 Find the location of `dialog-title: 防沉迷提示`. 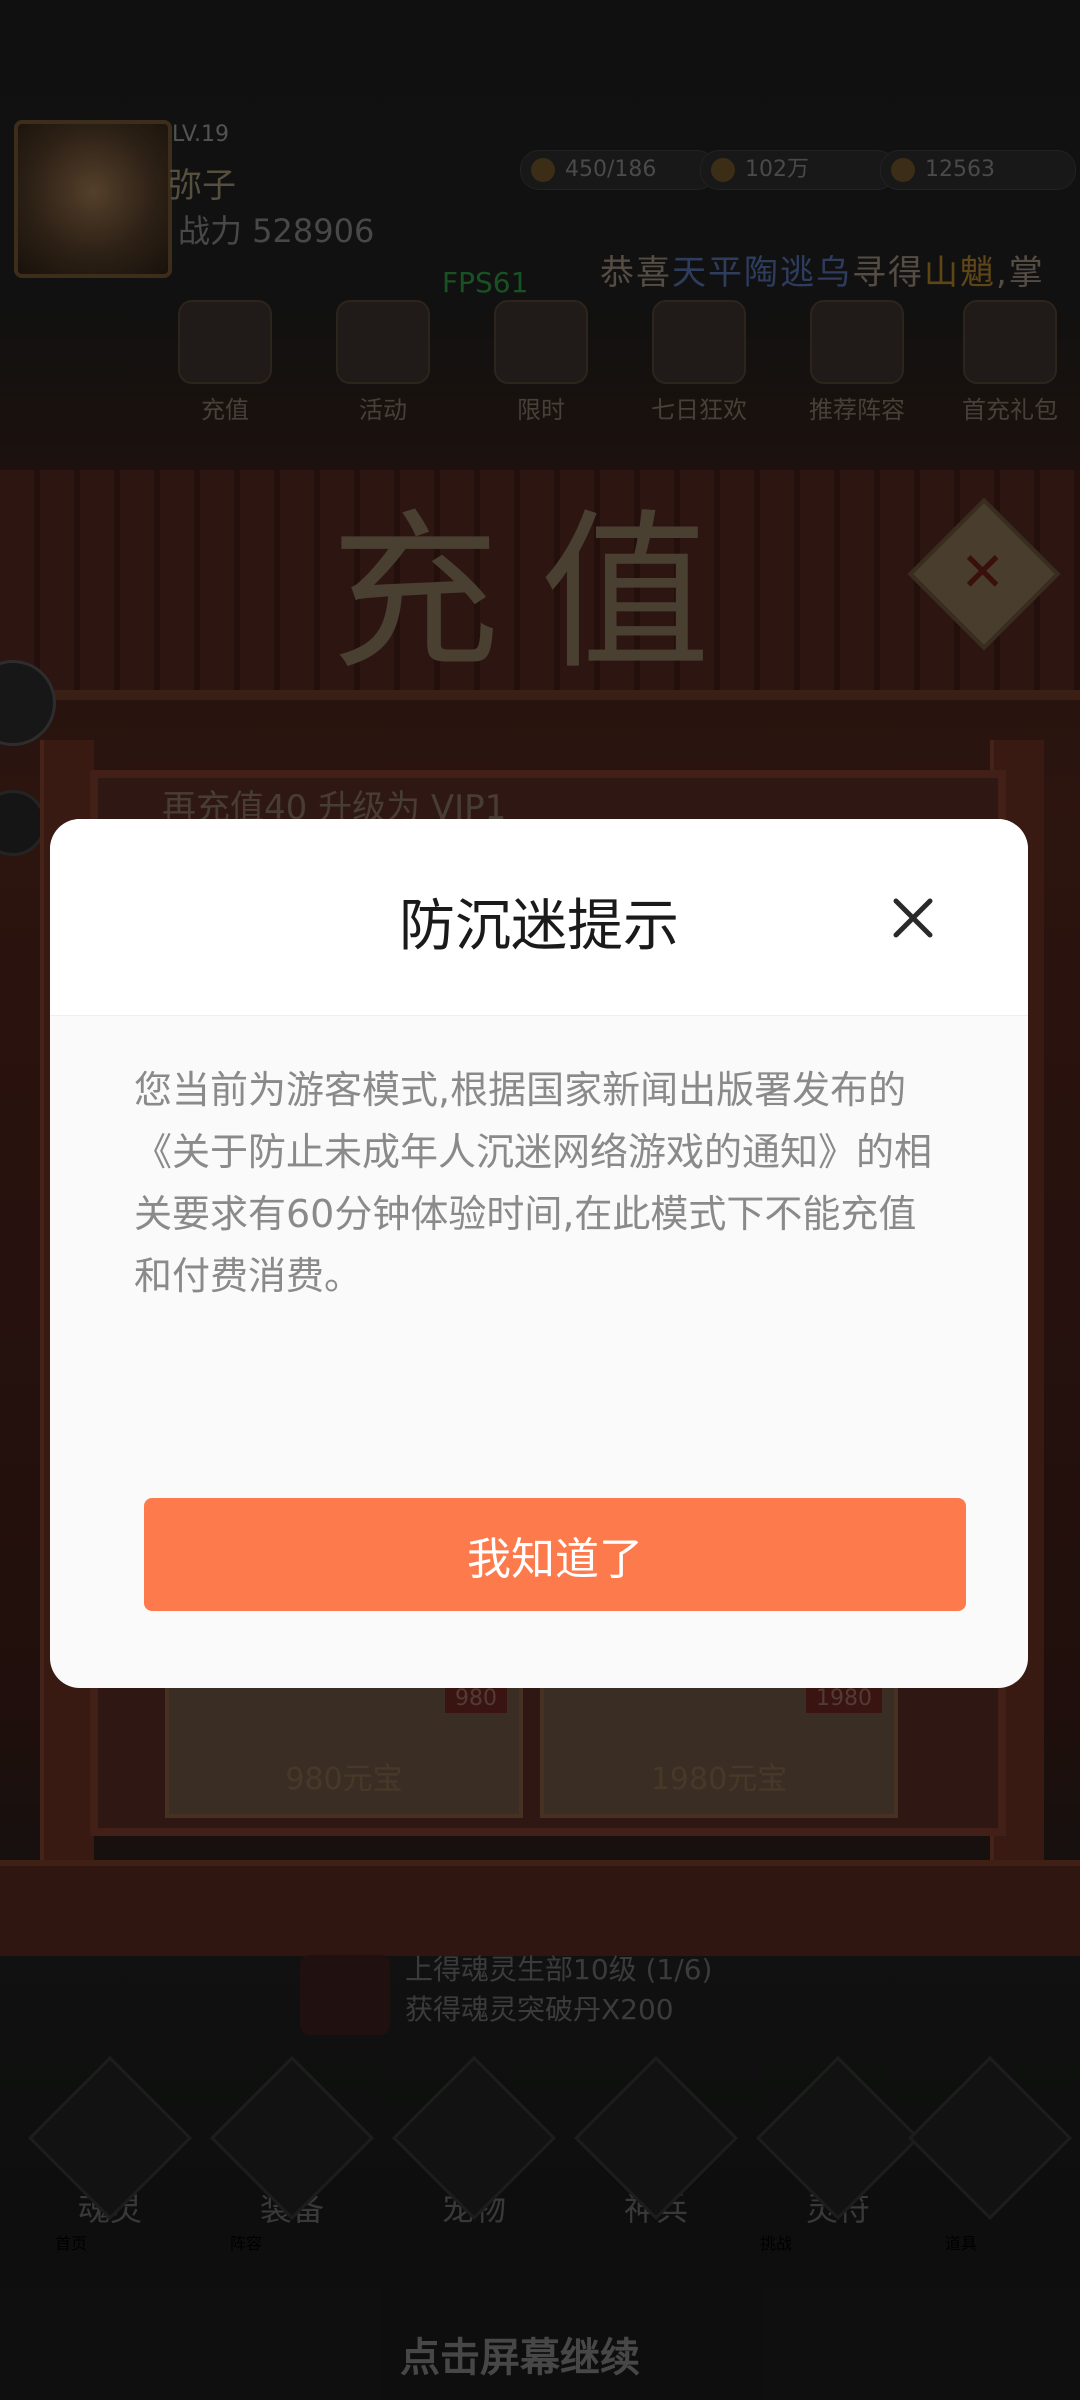

dialog-title: 防沉迷提示 is located at coordinates (539, 926).